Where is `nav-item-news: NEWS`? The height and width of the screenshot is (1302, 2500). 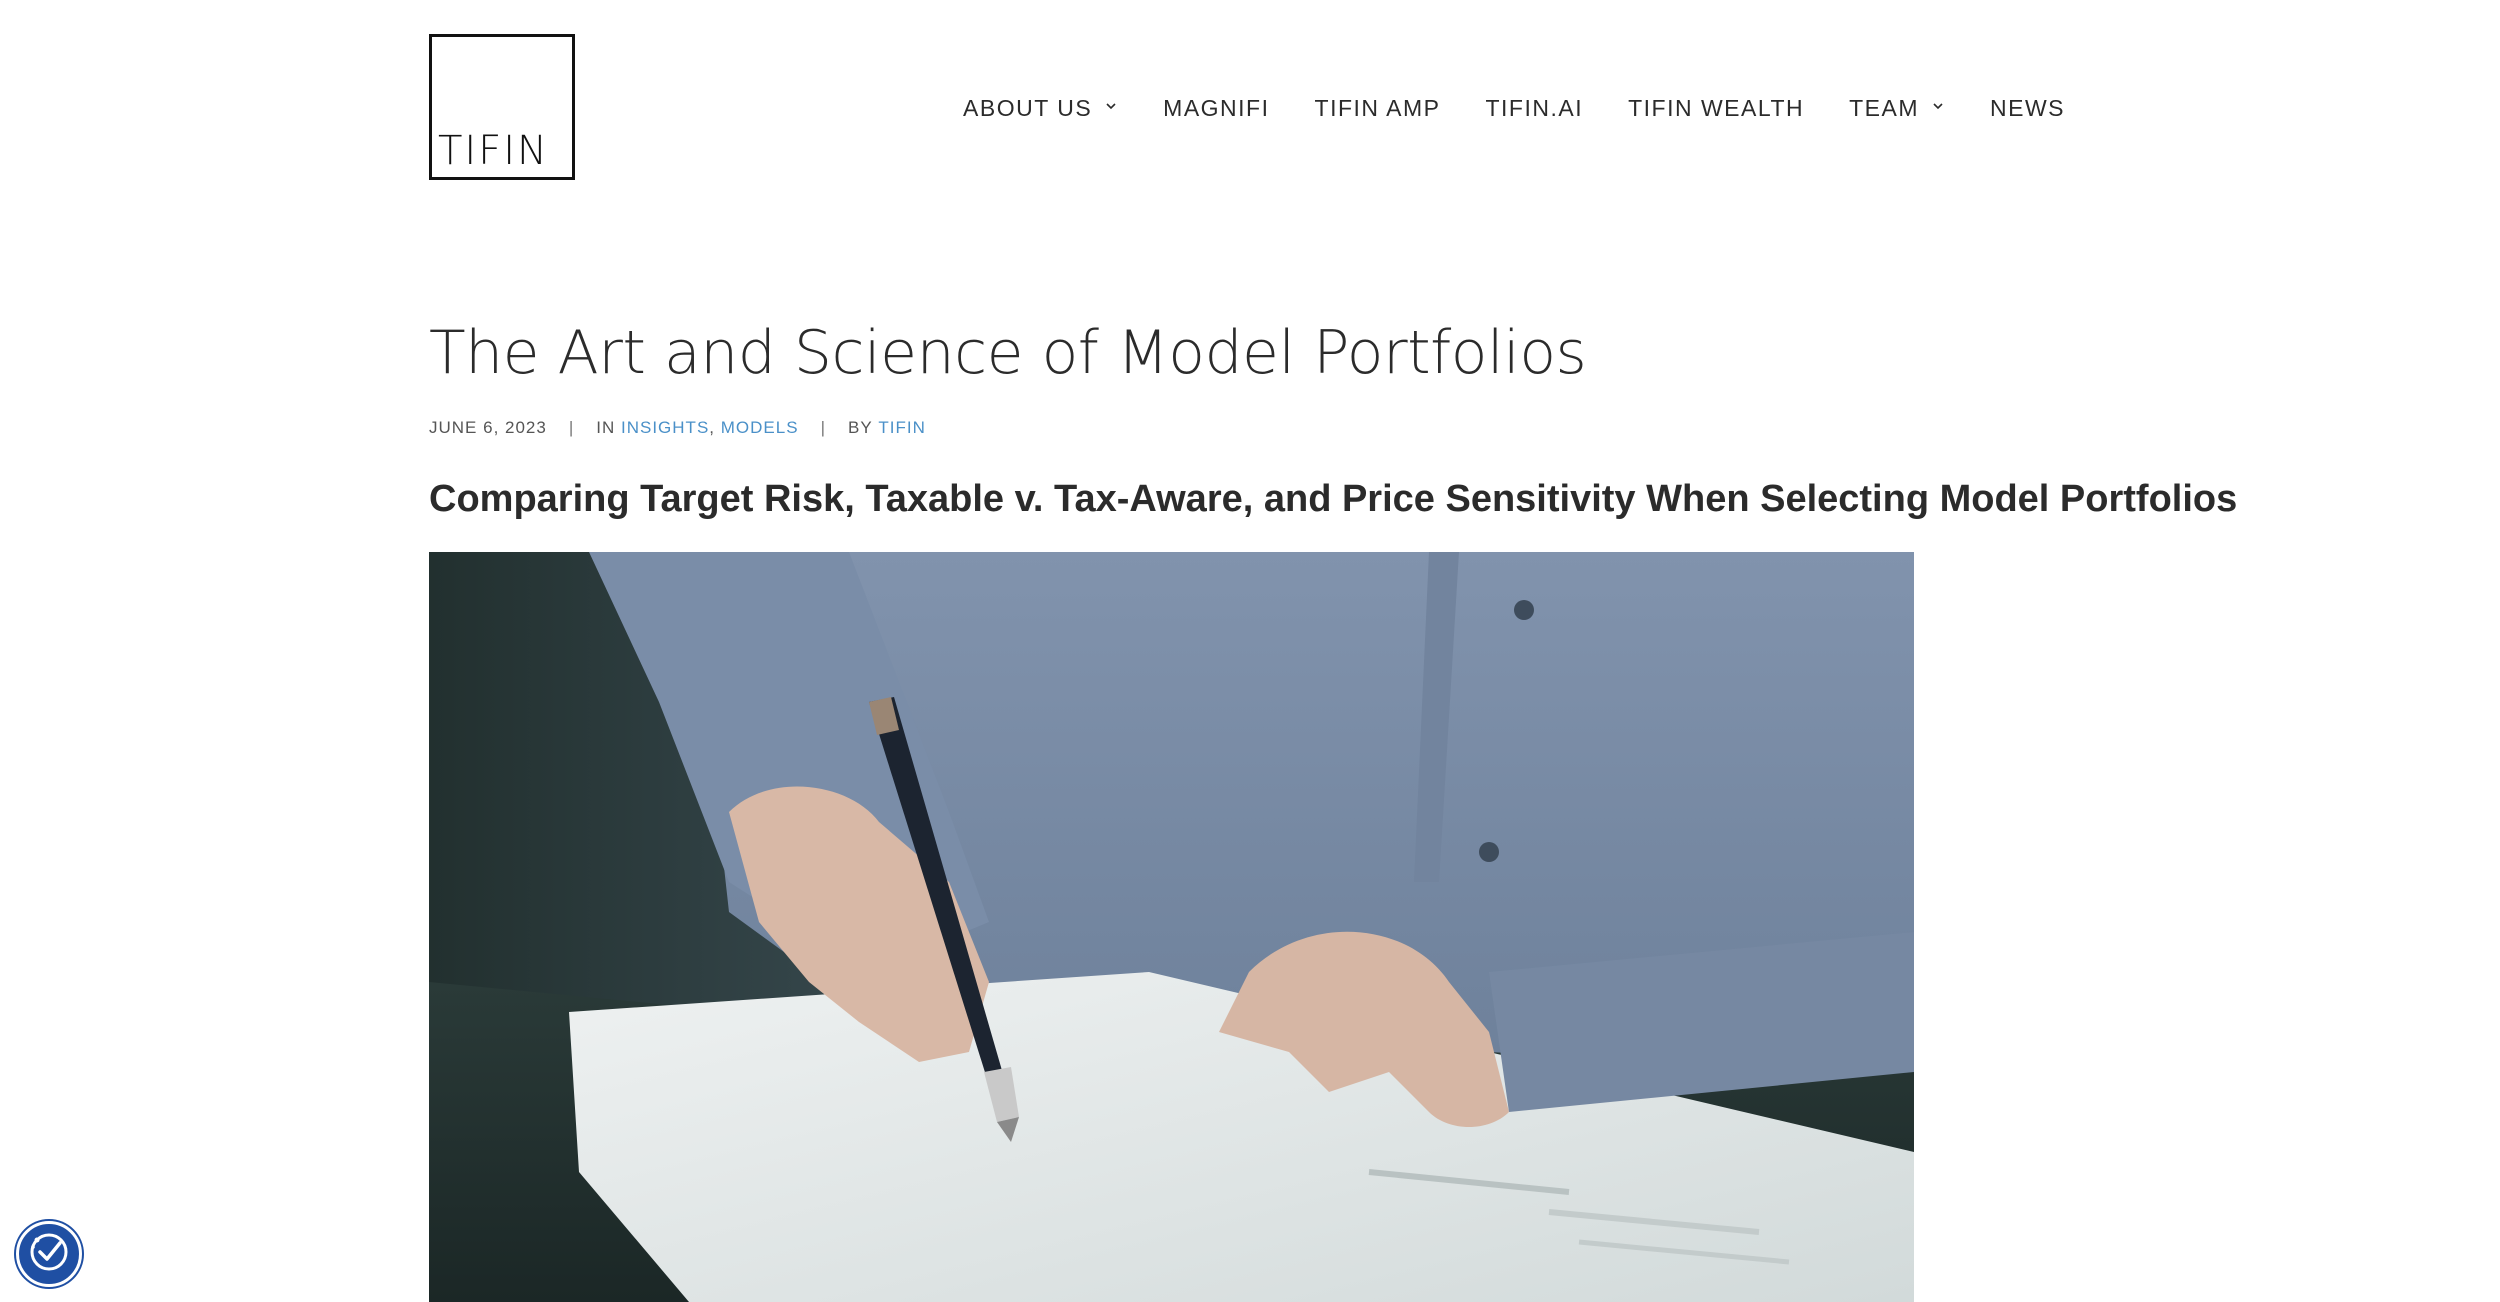
nav-item-news: NEWS is located at coordinates (2027, 108).